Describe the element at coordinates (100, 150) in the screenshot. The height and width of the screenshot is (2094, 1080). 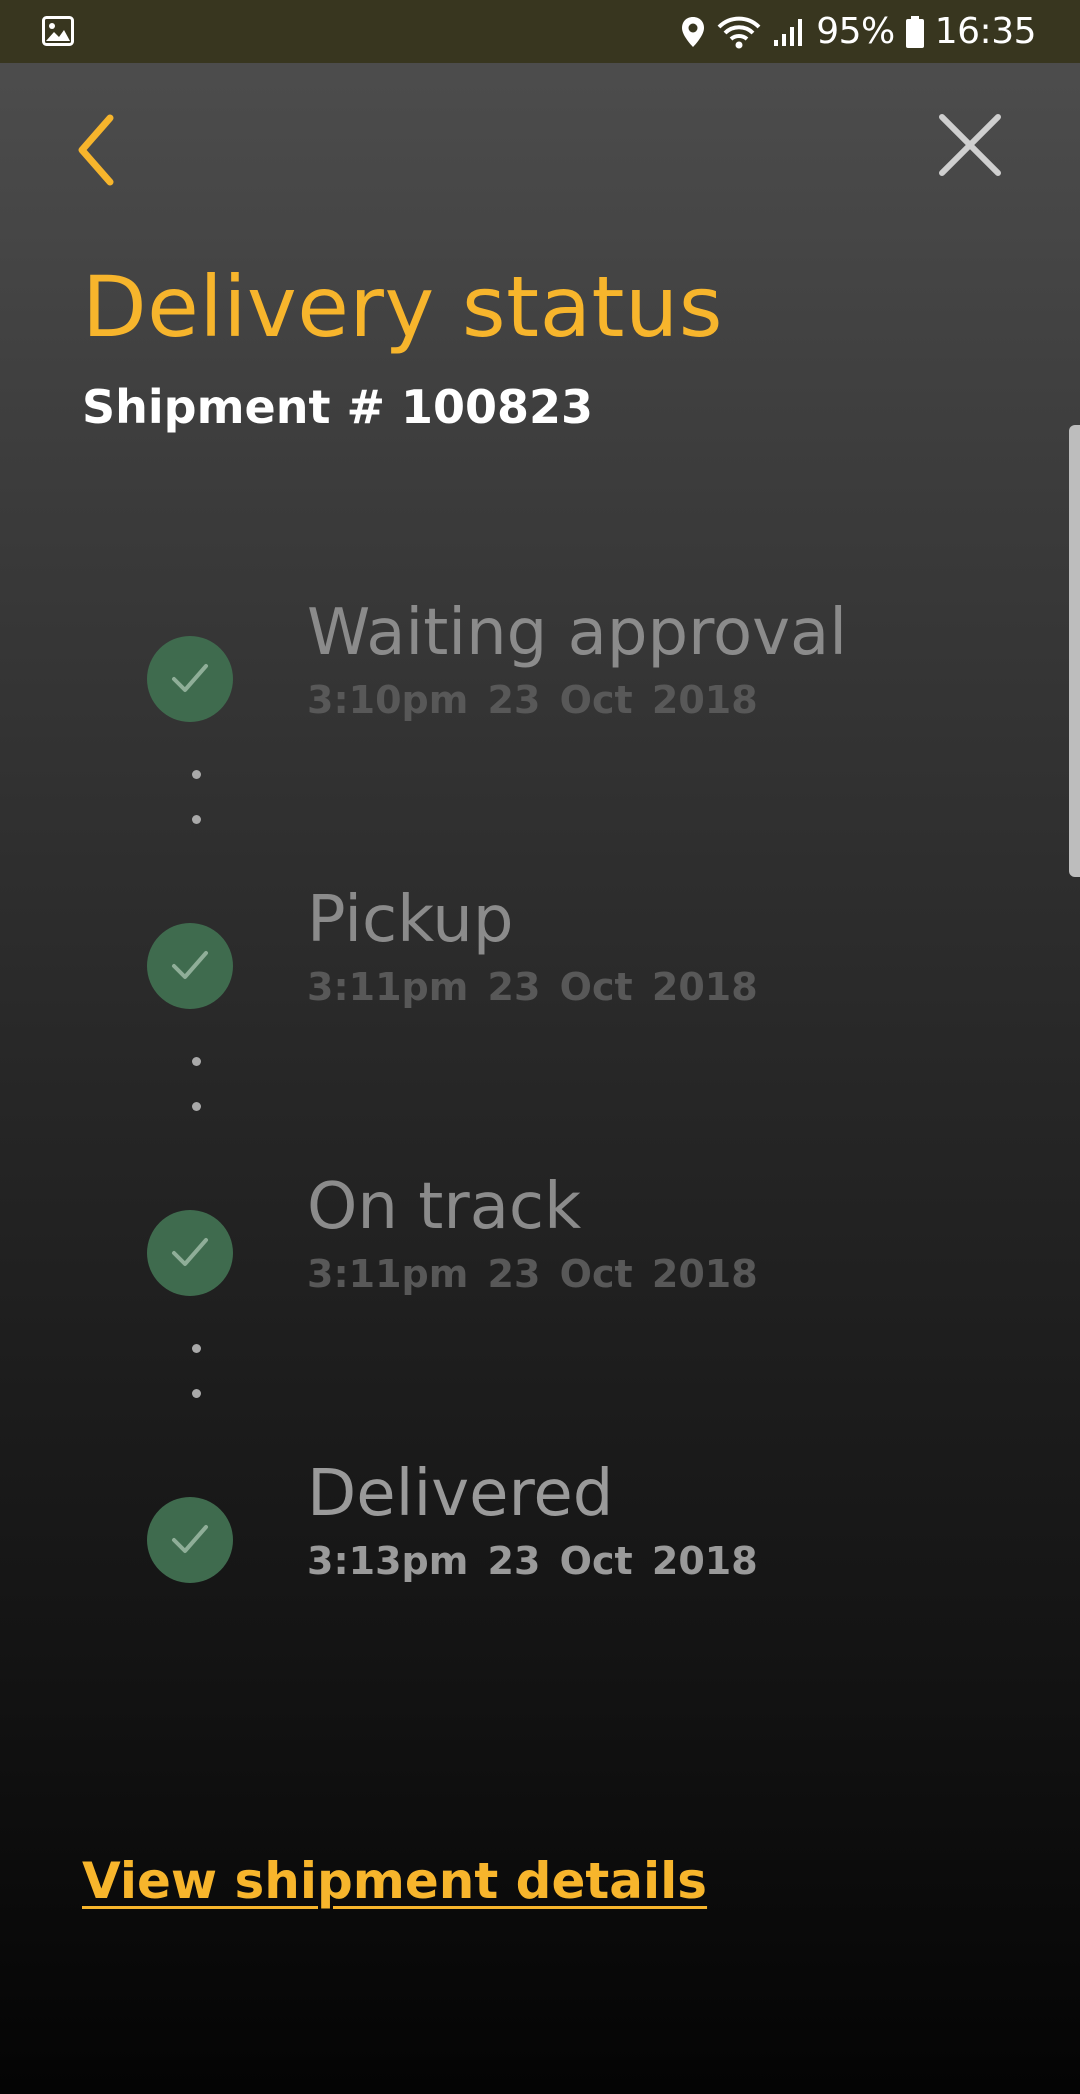
I see `back-button` at that location.